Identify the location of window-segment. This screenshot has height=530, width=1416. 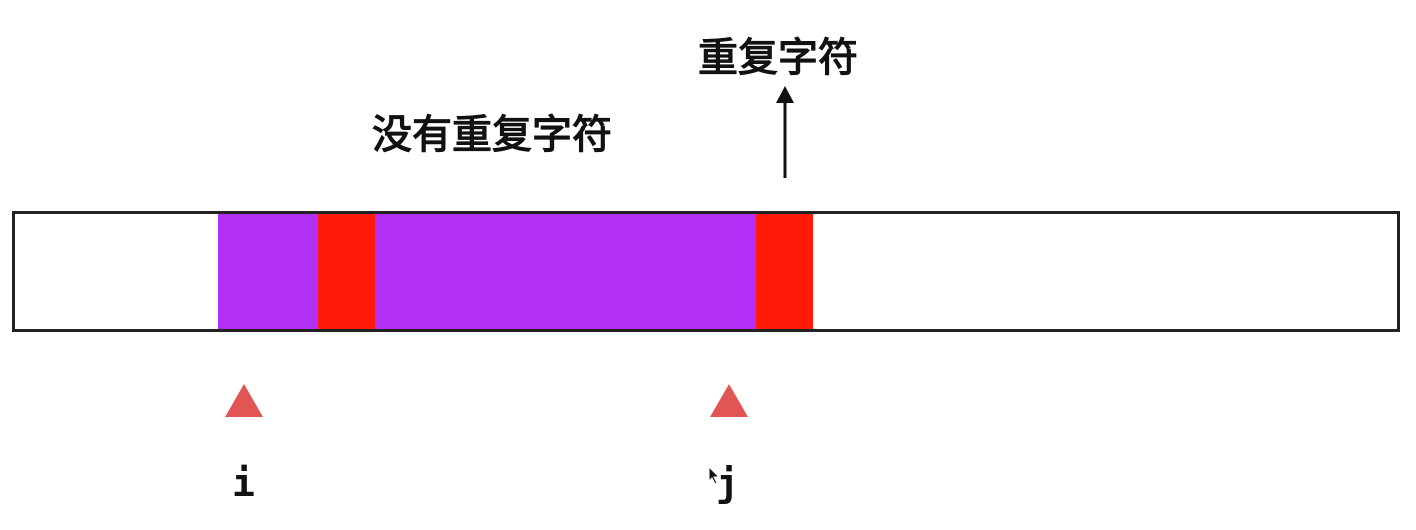
(488, 271).